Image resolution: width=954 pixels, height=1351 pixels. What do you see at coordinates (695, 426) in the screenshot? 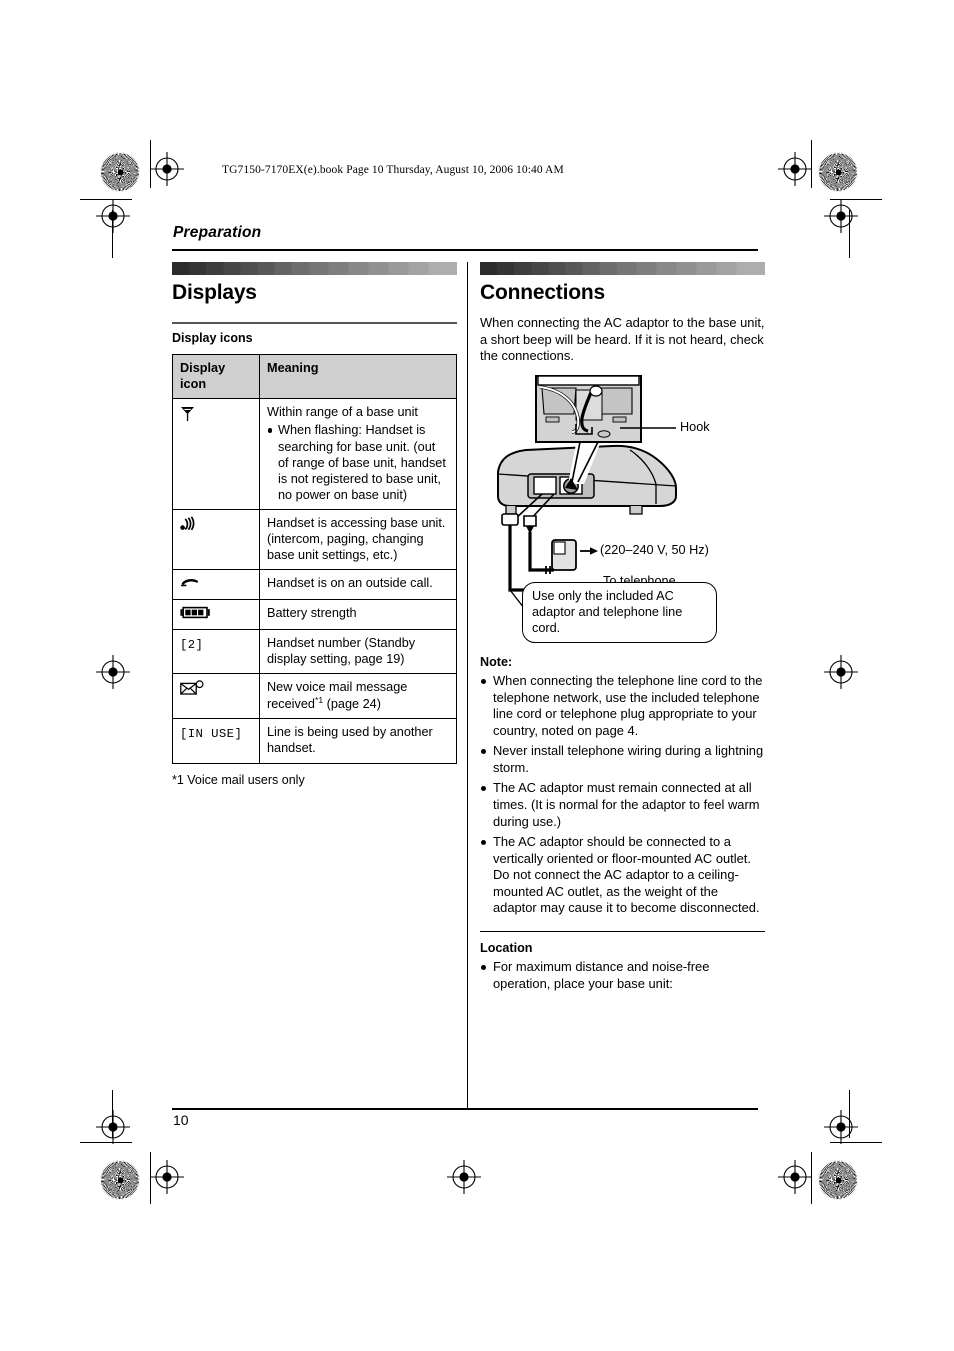
I see `hook-label: Hook` at bounding box center [695, 426].